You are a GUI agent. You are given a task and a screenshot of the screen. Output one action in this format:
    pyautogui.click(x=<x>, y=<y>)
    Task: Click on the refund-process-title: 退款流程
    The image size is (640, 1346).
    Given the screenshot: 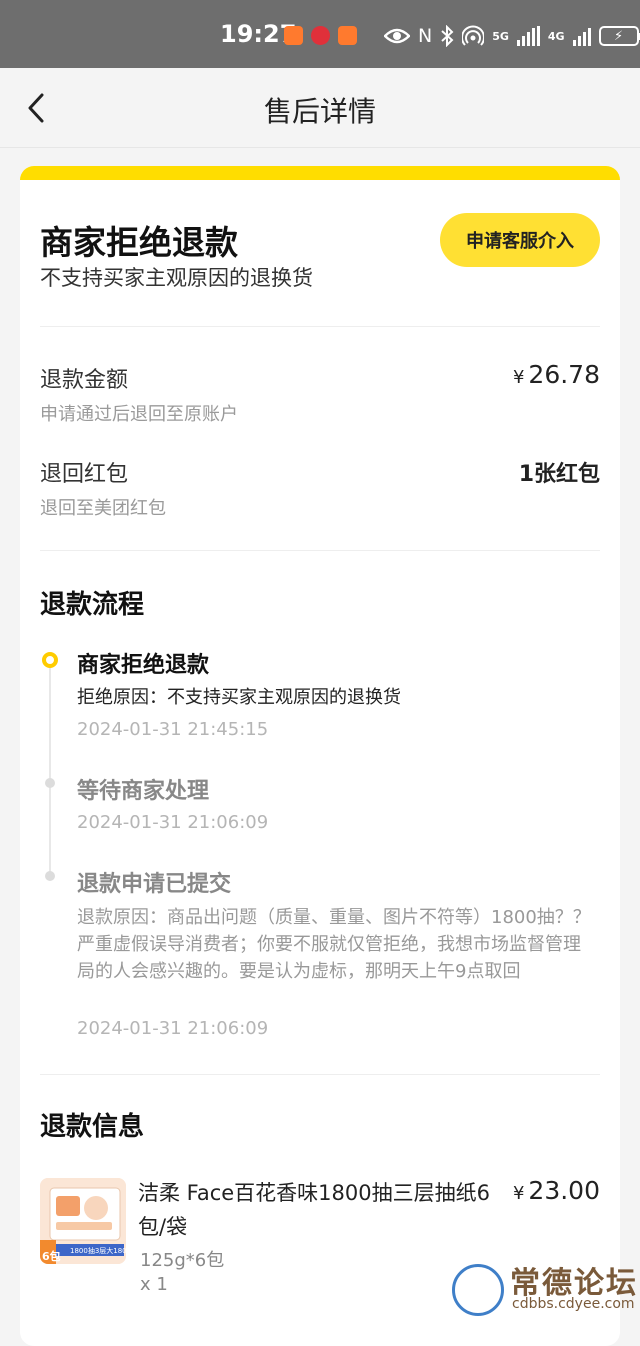 What is the action you would take?
    pyautogui.click(x=92, y=605)
    